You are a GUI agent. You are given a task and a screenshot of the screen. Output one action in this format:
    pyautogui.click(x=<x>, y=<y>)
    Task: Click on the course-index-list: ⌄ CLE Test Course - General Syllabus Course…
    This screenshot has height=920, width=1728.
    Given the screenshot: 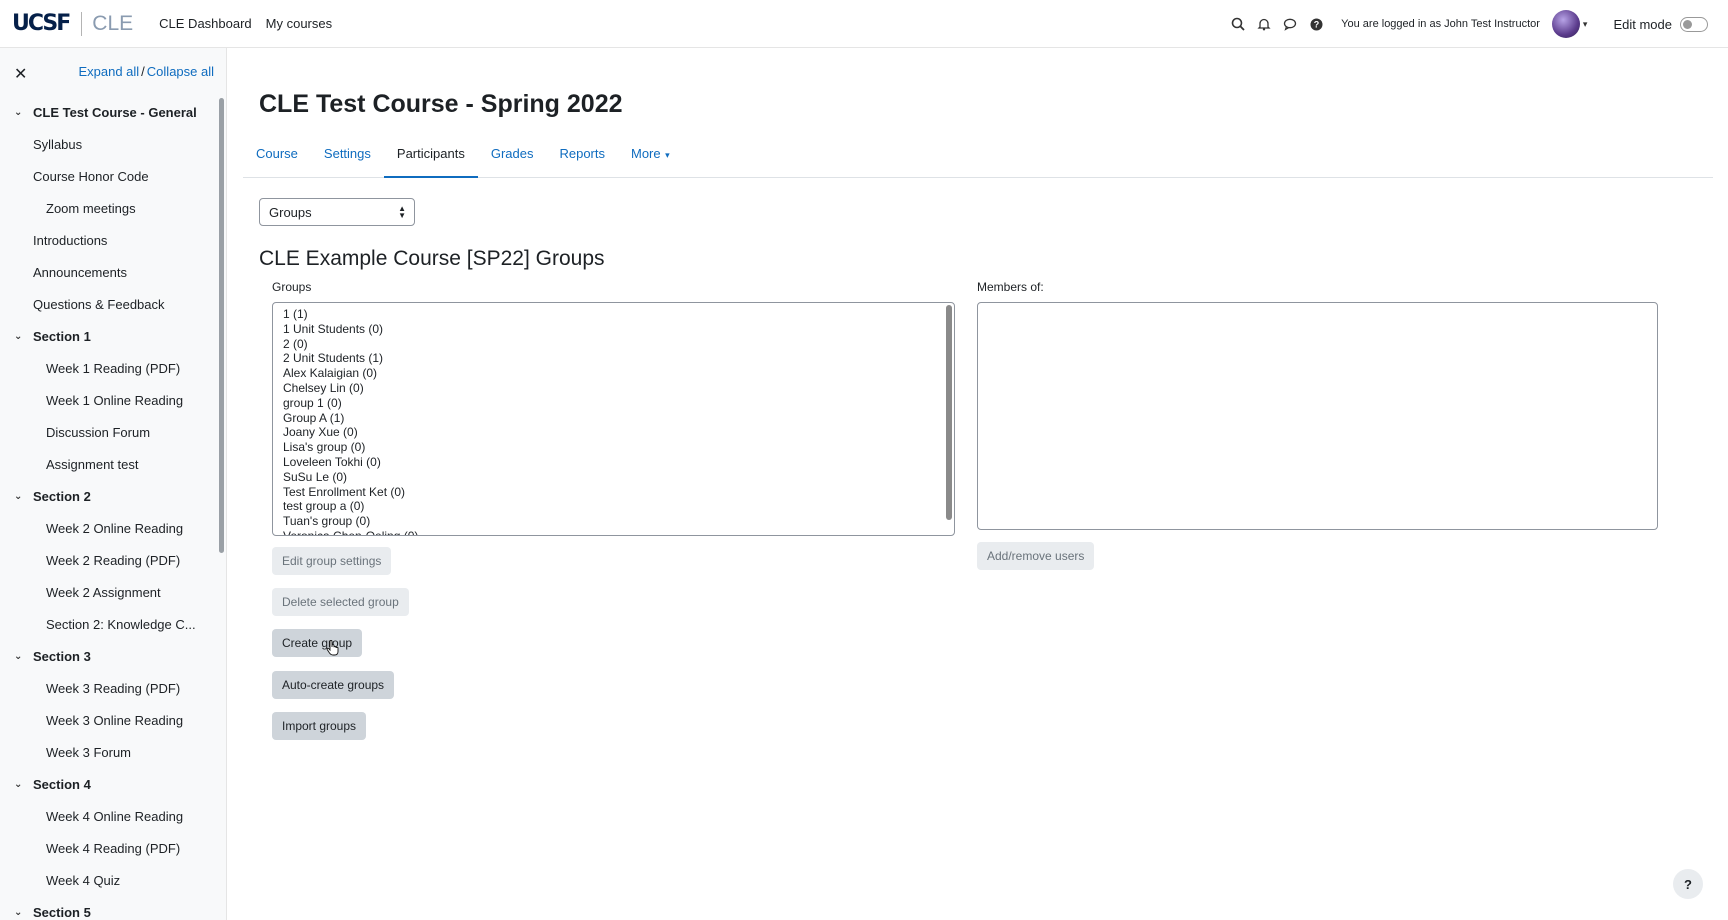 What is the action you would take?
    pyautogui.click(x=110, y=508)
    